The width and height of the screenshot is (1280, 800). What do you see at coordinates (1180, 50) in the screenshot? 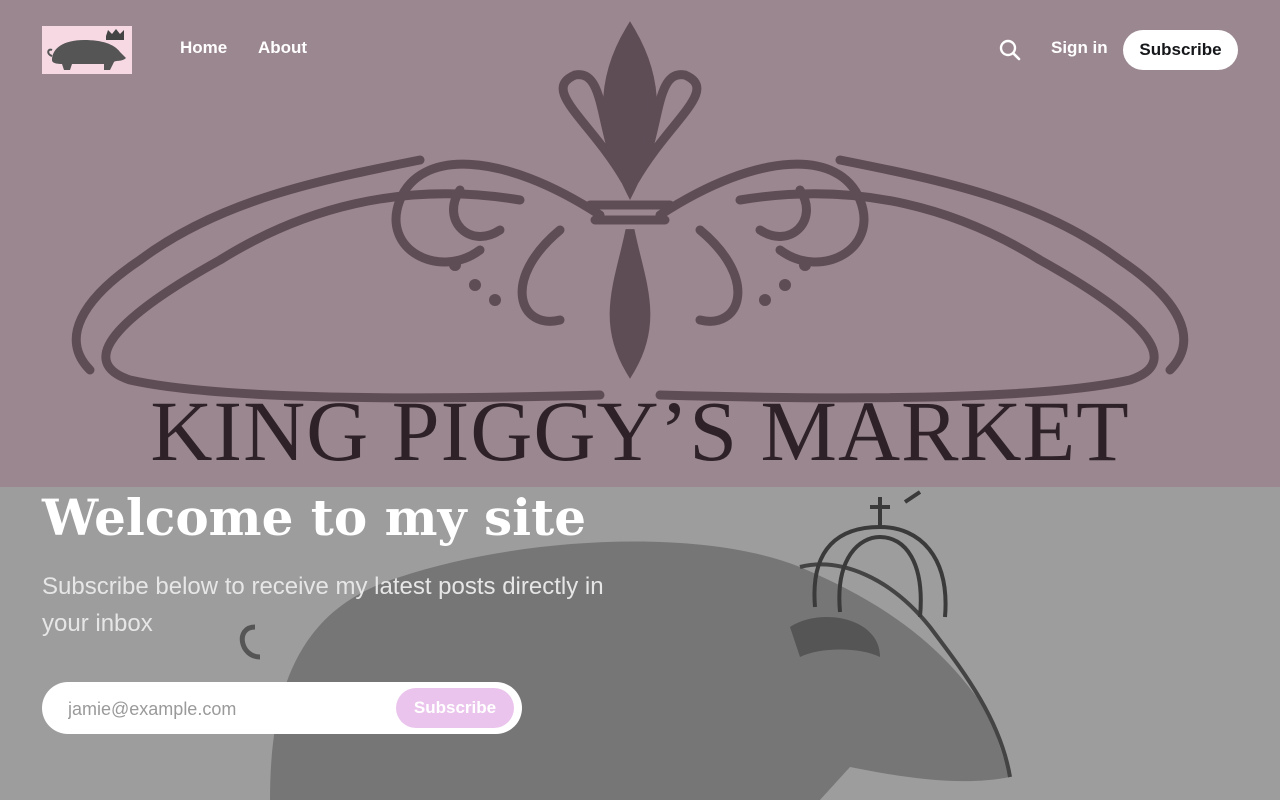
I see `header-subscribe-button: Subscribe` at bounding box center [1180, 50].